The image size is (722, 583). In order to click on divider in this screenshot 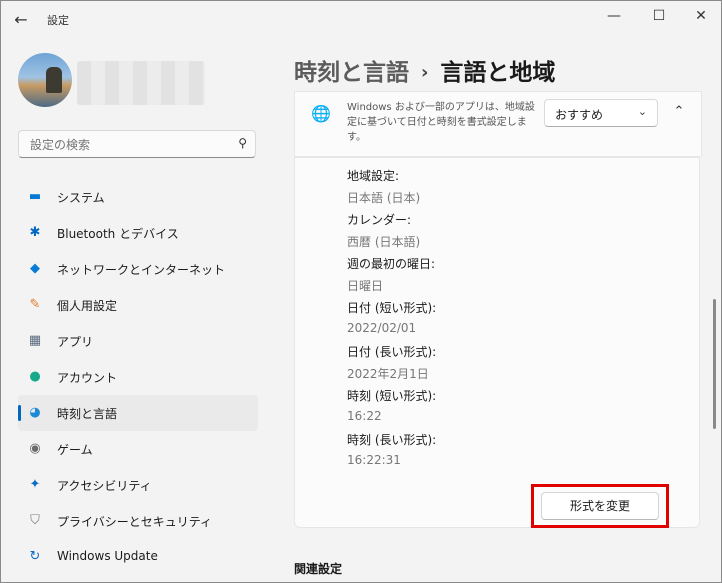, I will do `click(497, 157)`.